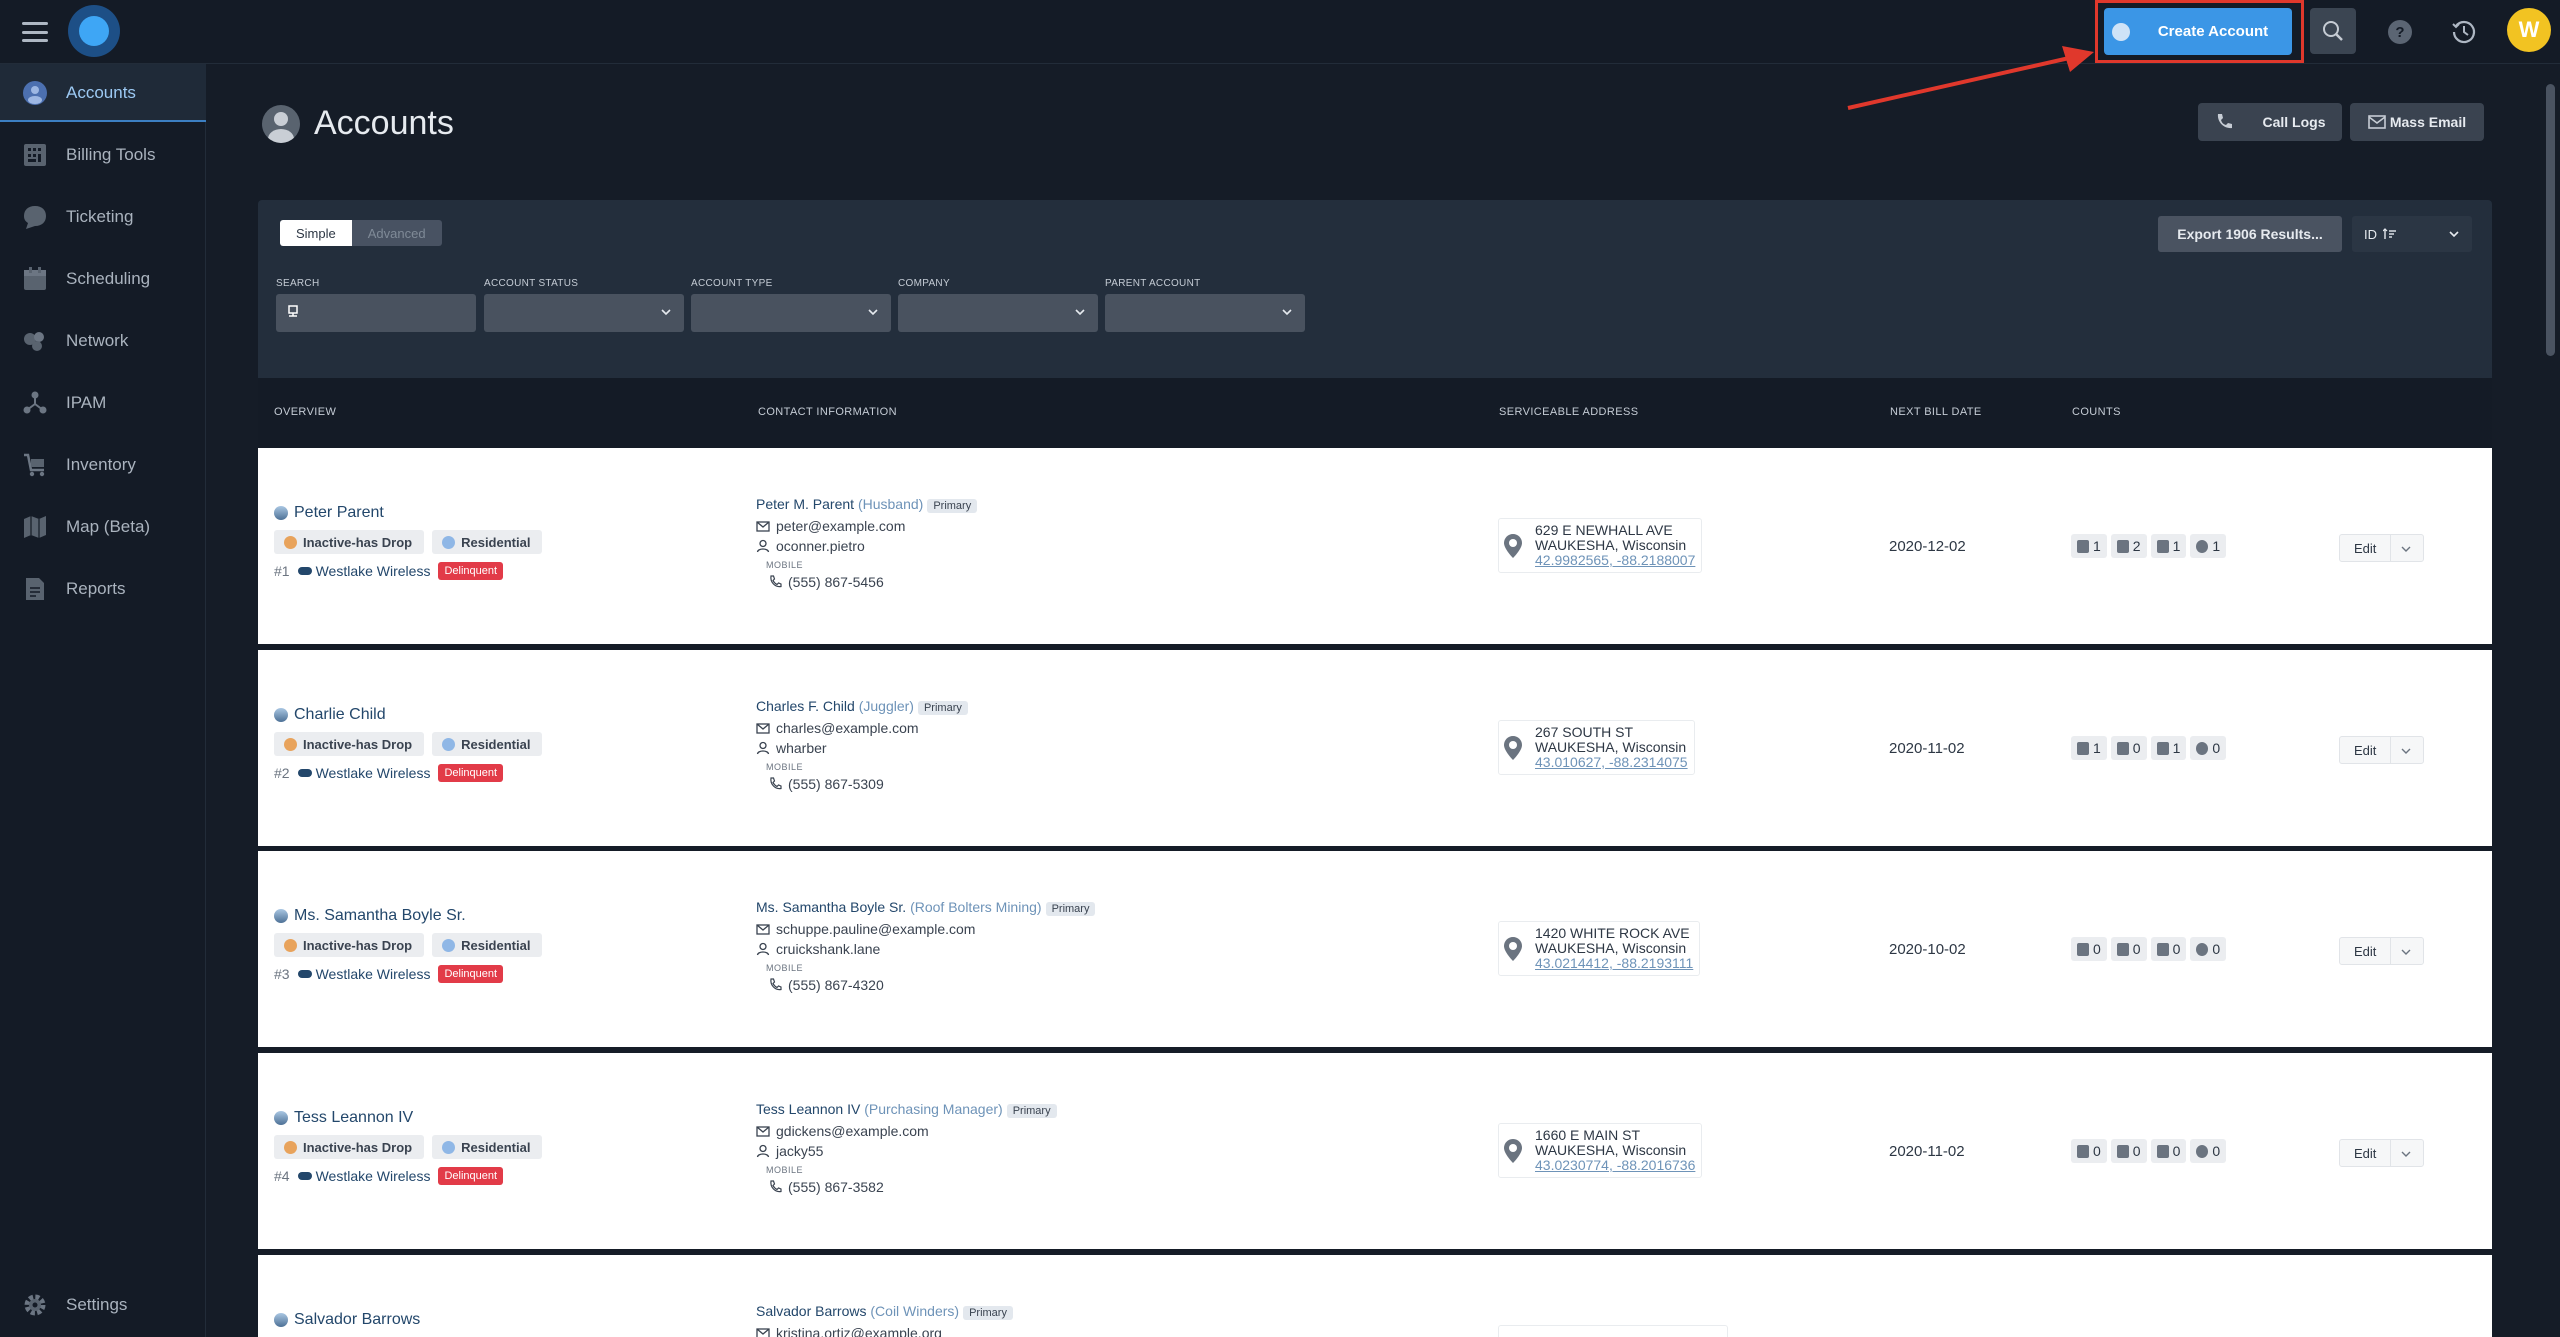  Describe the element at coordinates (408, 1118) in the screenshot. I see `account-name-link: Tess Leannon IV` at that location.